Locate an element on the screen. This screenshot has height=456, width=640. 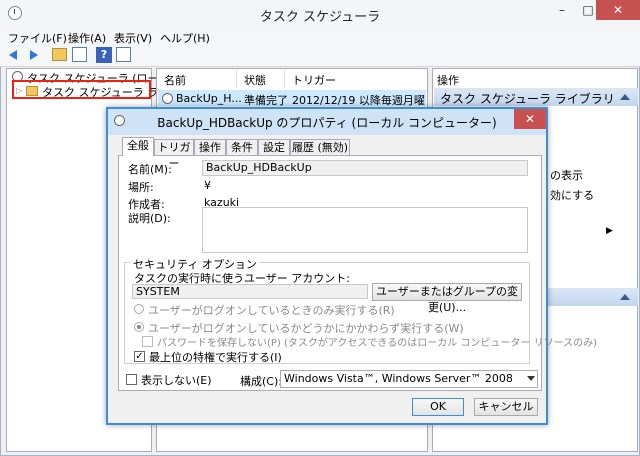
dialog-title: BackUp_HDBackUp のプロパティ (ローカル コンピューター) is located at coordinates (327, 123).